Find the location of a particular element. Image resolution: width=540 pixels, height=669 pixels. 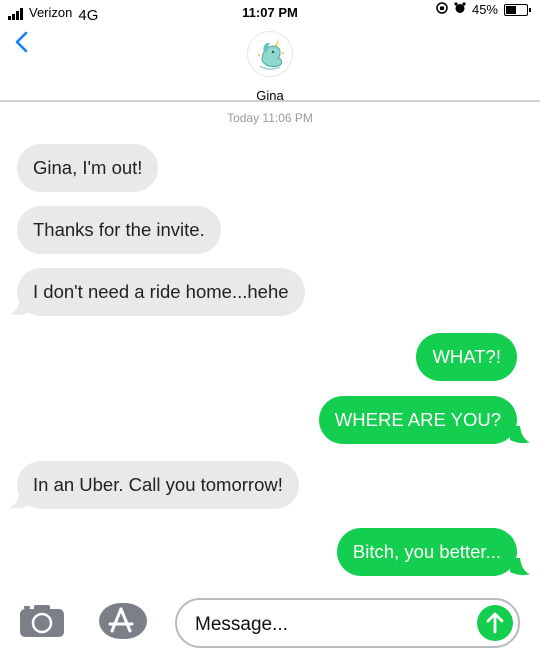

contact-avatar is located at coordinates (270, 54).